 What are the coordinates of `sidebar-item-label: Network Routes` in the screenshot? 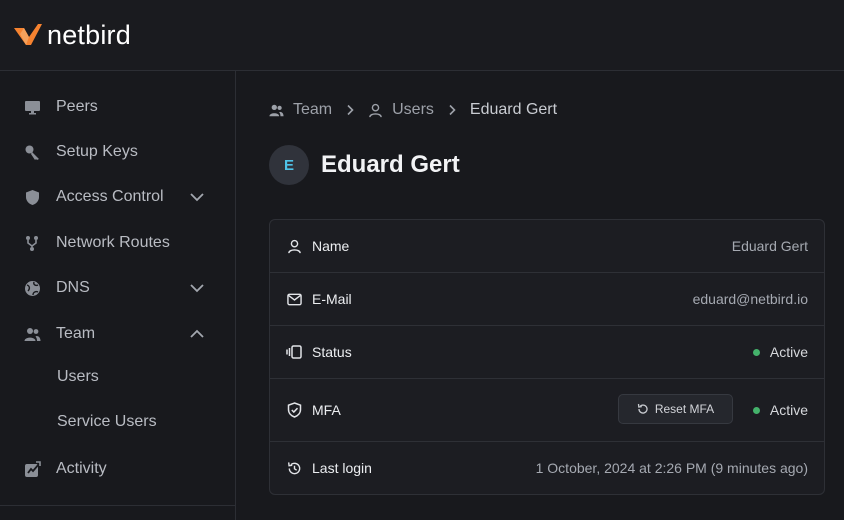 It's located at (113, 242).